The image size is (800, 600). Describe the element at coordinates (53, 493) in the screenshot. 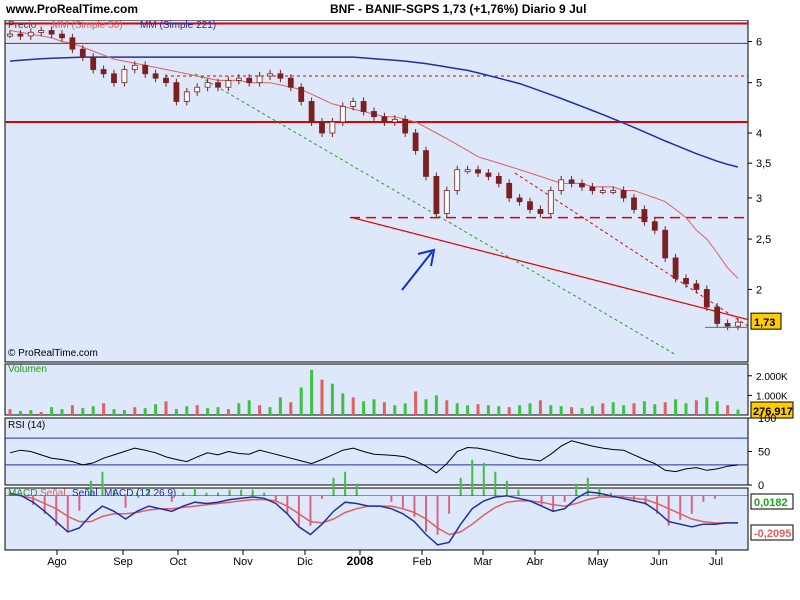

I see `legend-senal: Señal` at that location.